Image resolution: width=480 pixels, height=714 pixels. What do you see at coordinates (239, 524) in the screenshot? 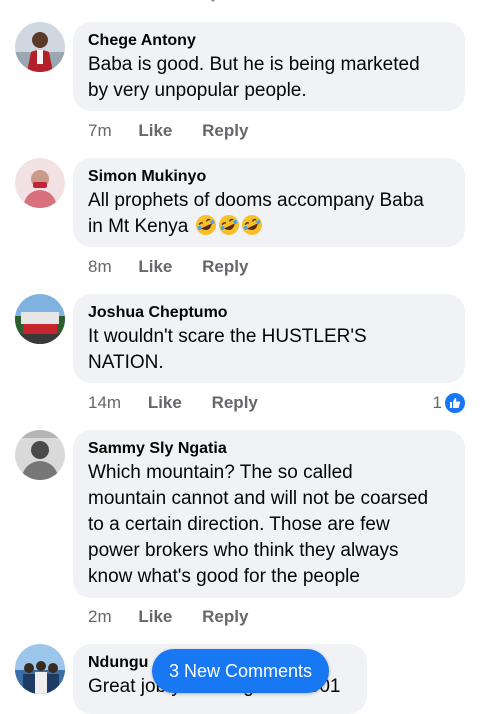
I see `comment-text-line: to a certain direction. Those are few` at bounding box center [239, 524].